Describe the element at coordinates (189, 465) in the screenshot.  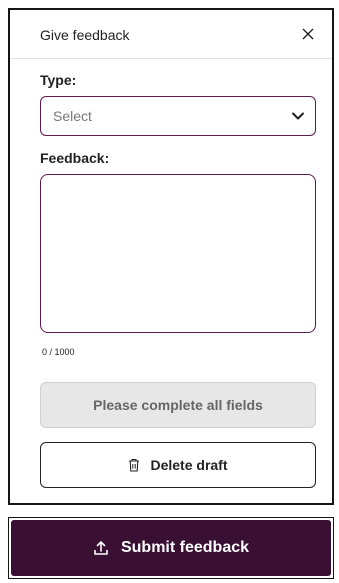
I see `delete-draft-label: Delete draft` at that location.